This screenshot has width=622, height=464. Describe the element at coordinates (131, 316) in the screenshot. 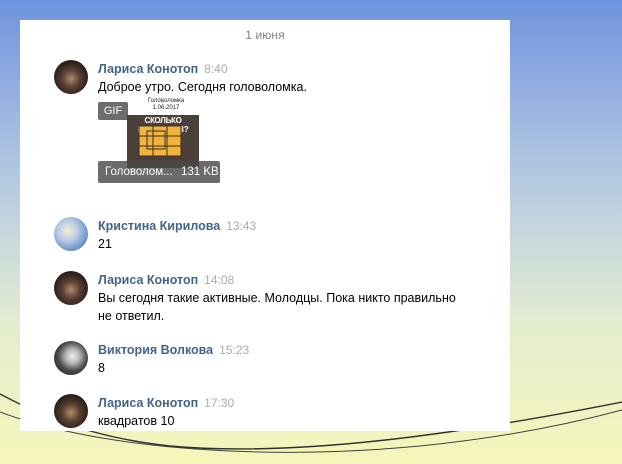

I see `message-text-line: не ответил.` at that location.